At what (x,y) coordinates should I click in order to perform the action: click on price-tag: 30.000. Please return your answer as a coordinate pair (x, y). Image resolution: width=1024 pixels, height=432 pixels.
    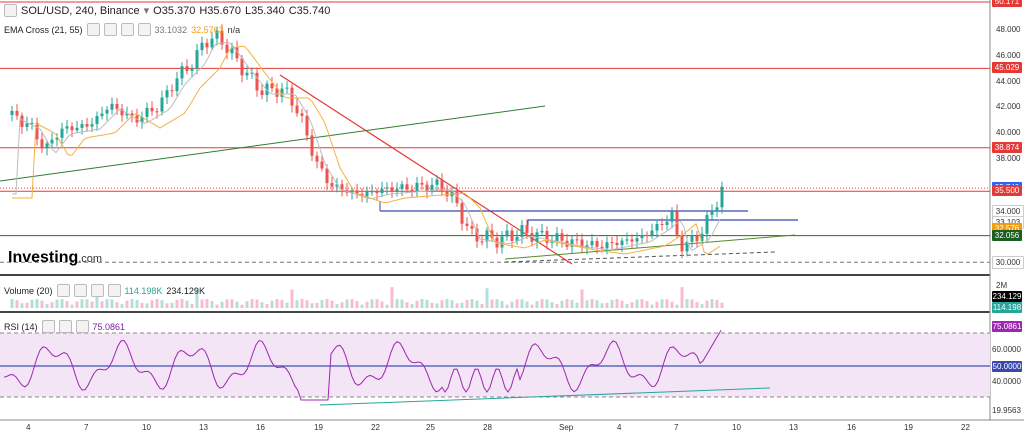
    Looking at the image, I should click on (1008, 263).